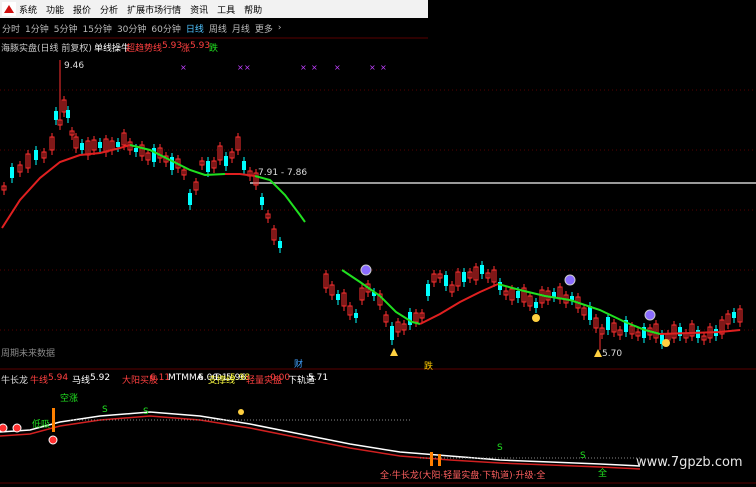 The image size is (756, 487). Describe the element at coordinates (154, 9) in the screenshot. I see `menu-item-extended-market: 扩展市场行情` at that location.